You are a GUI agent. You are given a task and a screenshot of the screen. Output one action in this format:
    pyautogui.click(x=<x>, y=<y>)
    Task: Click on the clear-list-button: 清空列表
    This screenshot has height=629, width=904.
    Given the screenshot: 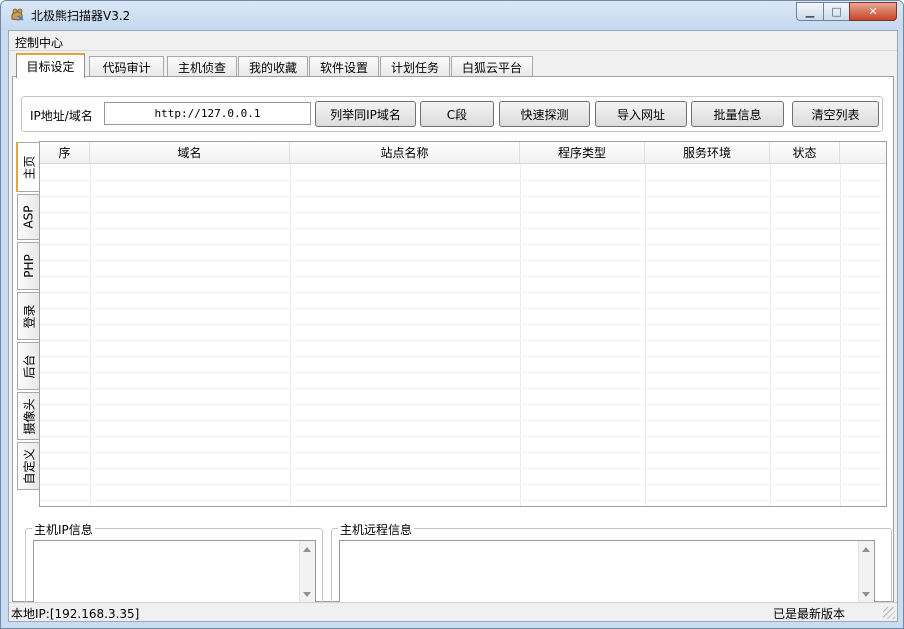 What is the action you would take?
    pyautogui.click(x=835, y=114)
    